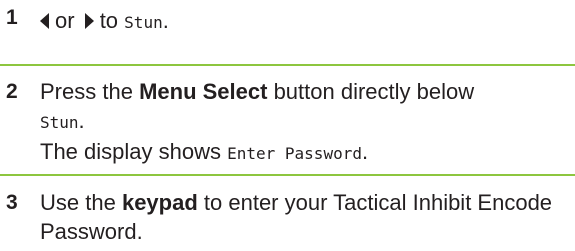 This screenshot has width=575, height=251. What do you see at coordinates (65, 20) in the screenshot?
I see `connector-text: or` at bounding box center [65, 20].